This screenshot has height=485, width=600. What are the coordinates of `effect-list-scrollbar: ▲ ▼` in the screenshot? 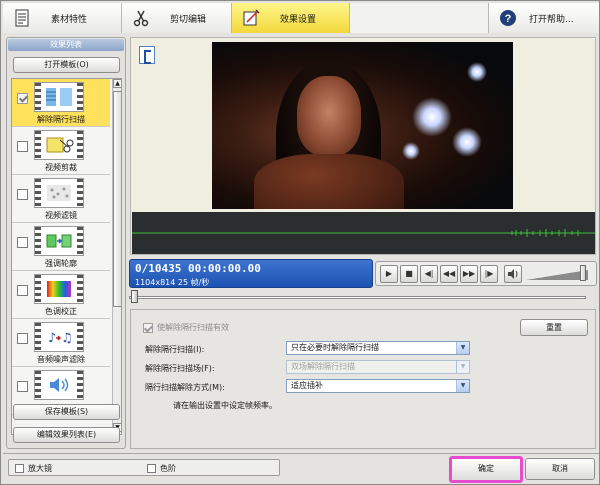 It's located at (116, 256).